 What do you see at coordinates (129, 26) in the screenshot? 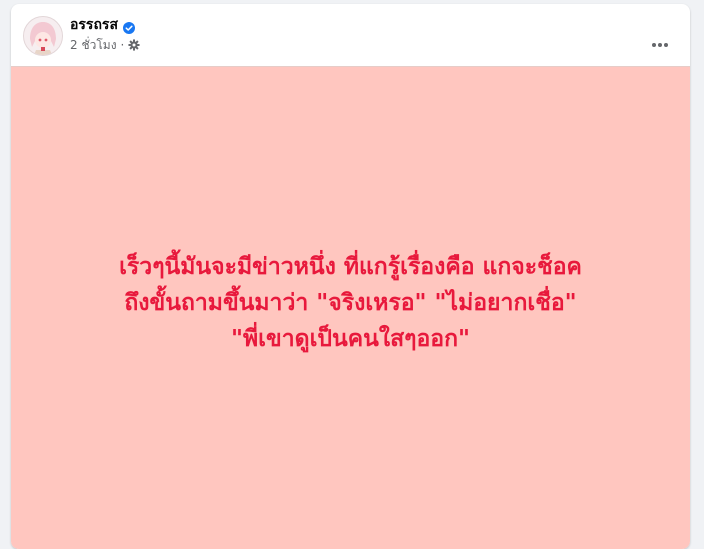
I see `verified-badge-icon` at bounding box center [129, 26].